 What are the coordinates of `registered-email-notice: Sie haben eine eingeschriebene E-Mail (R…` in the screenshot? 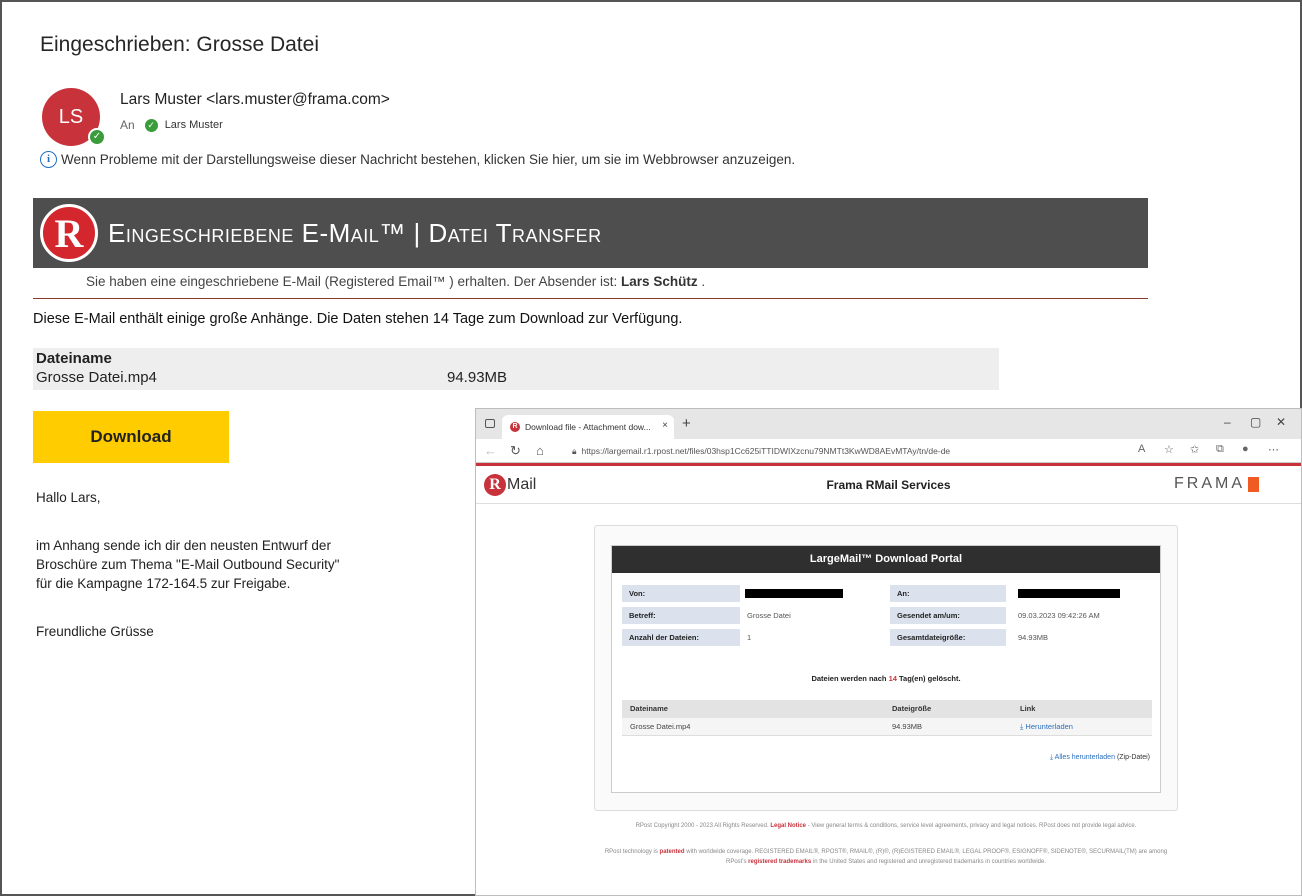 It's located at (395, 281).